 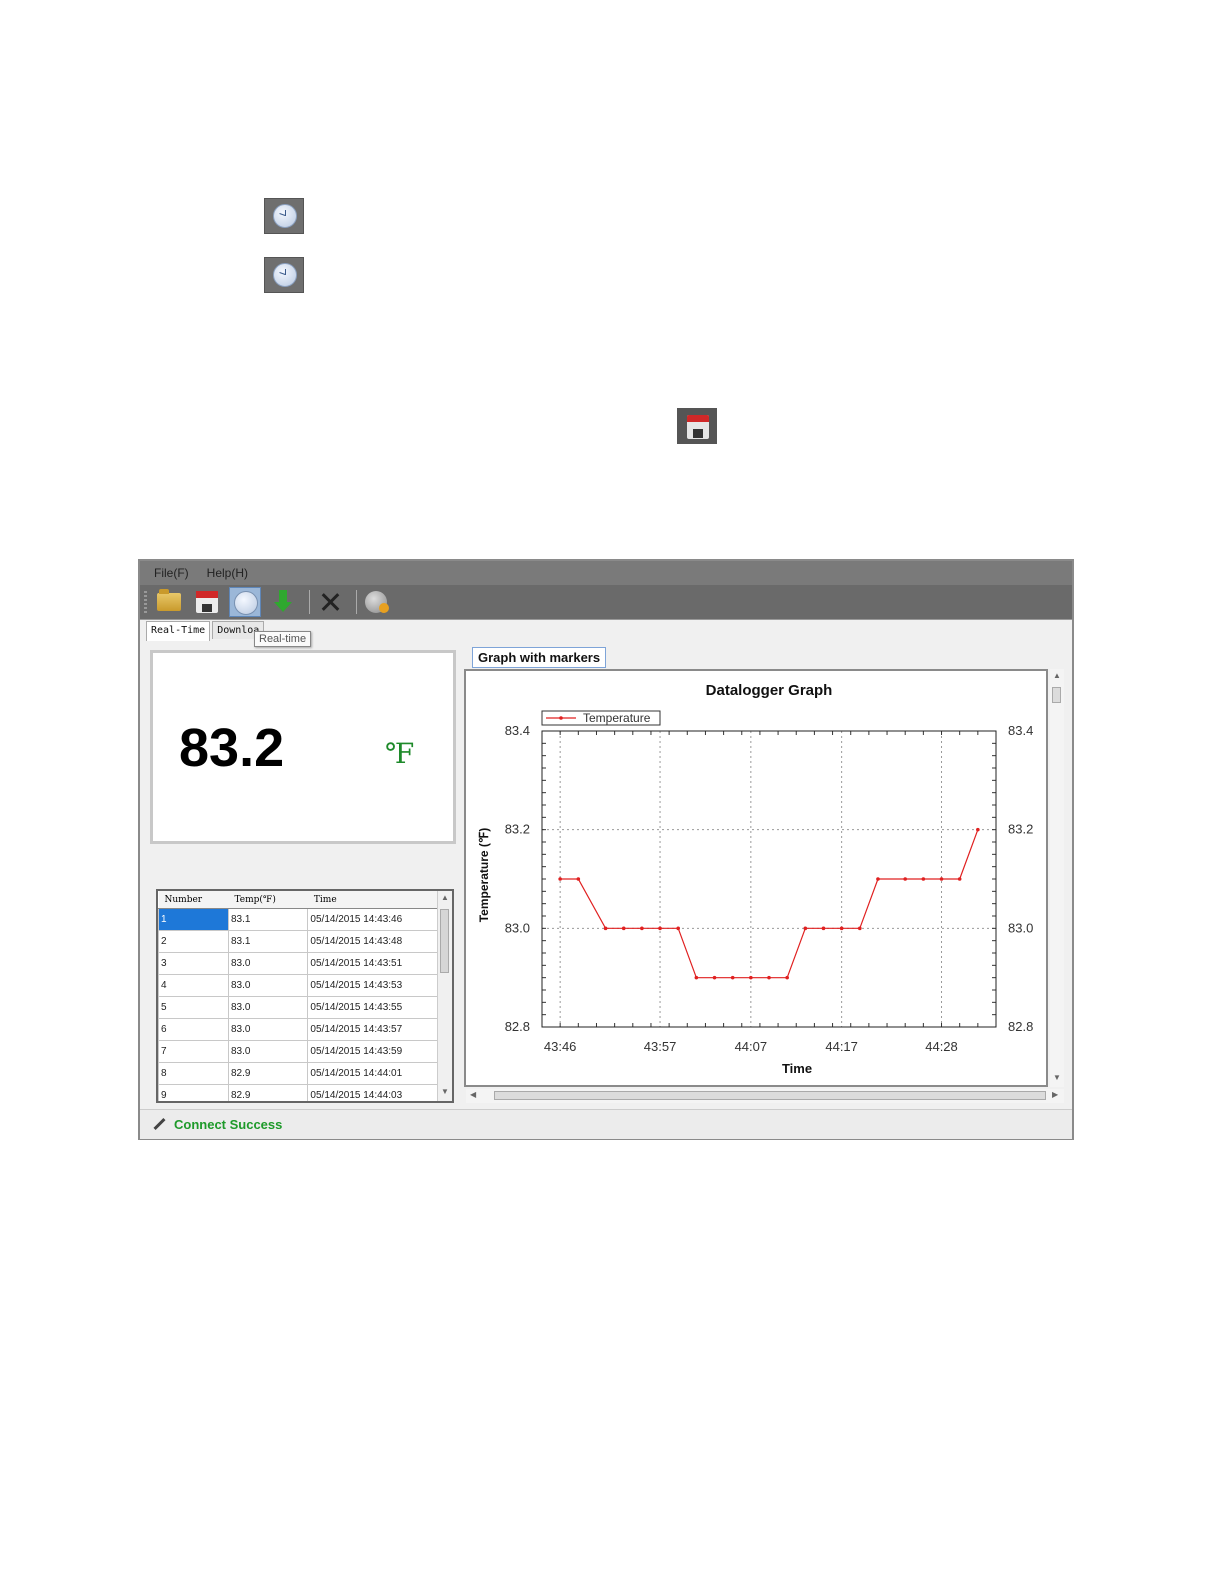 I want to click on table-row: 7 83.0 05/14/2015 14:43:59, so click(x=305, y=1051).